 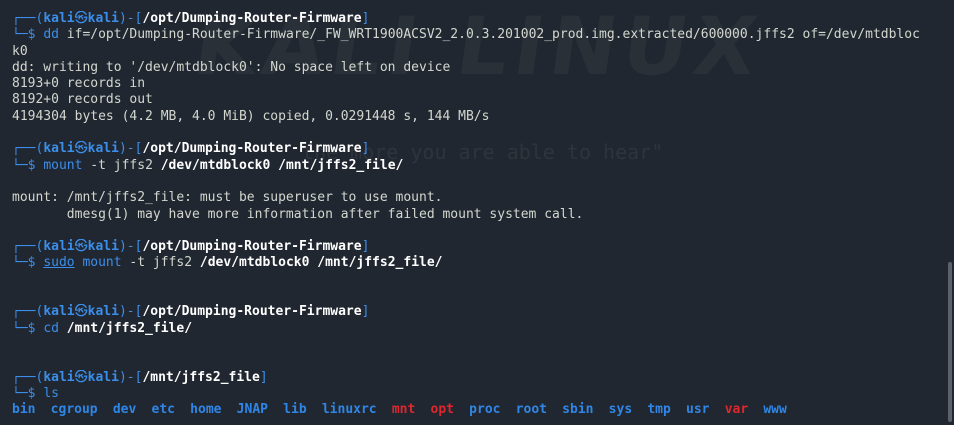 I want to click on ls-entry: linuxrc, so click(x=349, y=410).